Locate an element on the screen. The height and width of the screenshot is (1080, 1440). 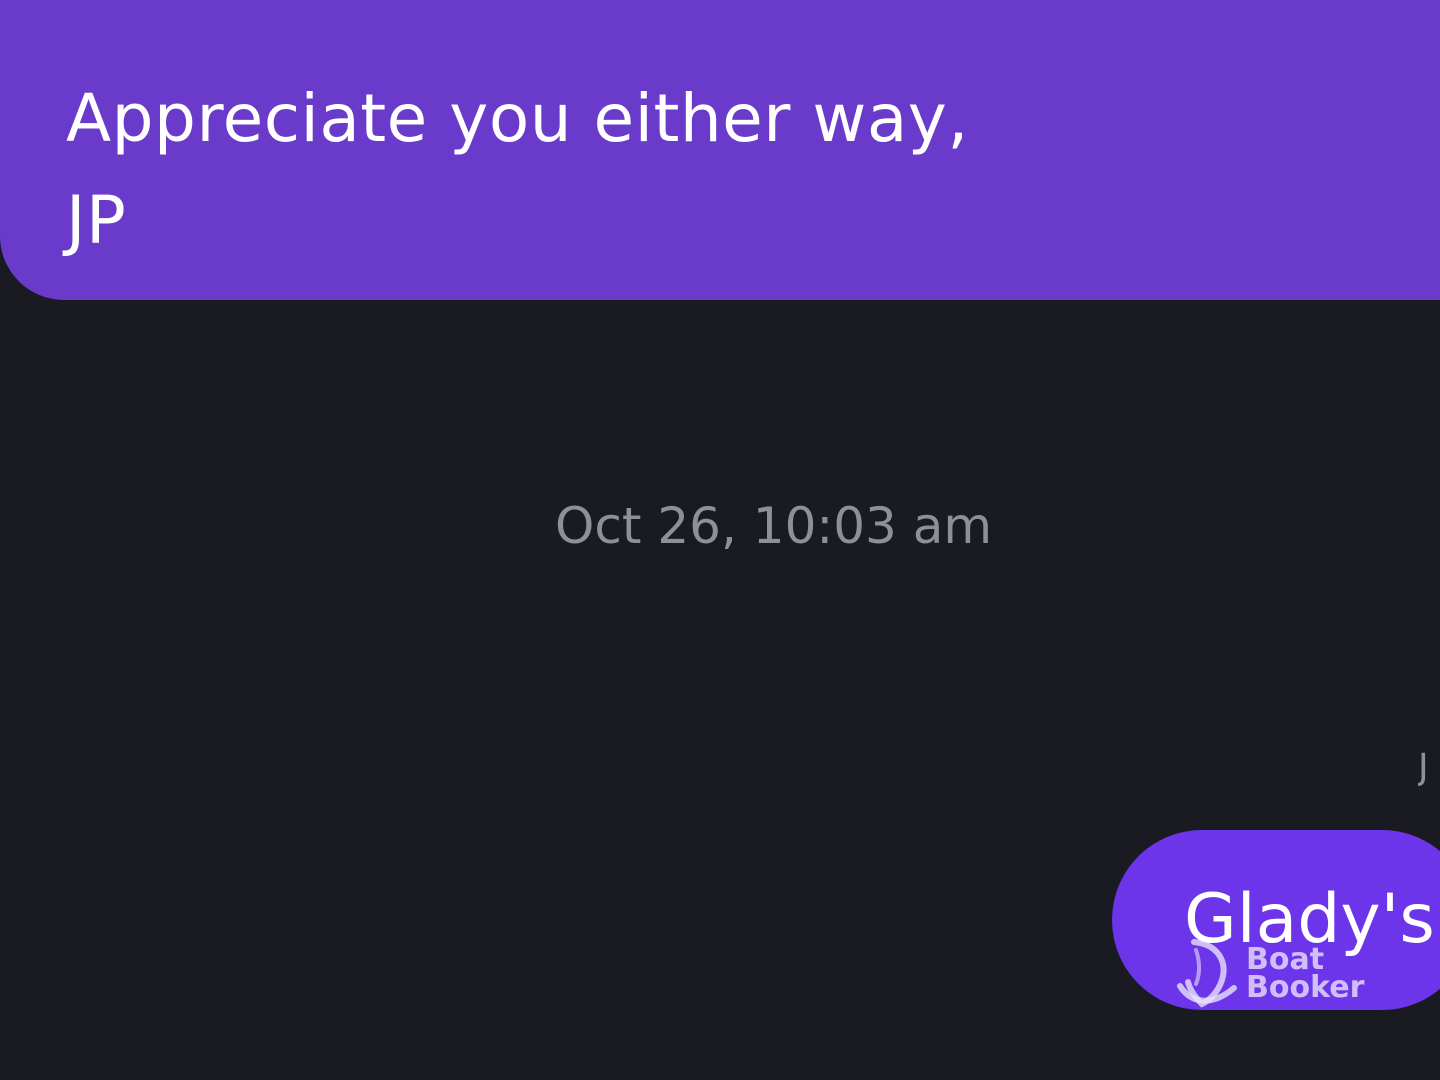
watermark-text: Boat Booker is located at coordinates (1305, 973).